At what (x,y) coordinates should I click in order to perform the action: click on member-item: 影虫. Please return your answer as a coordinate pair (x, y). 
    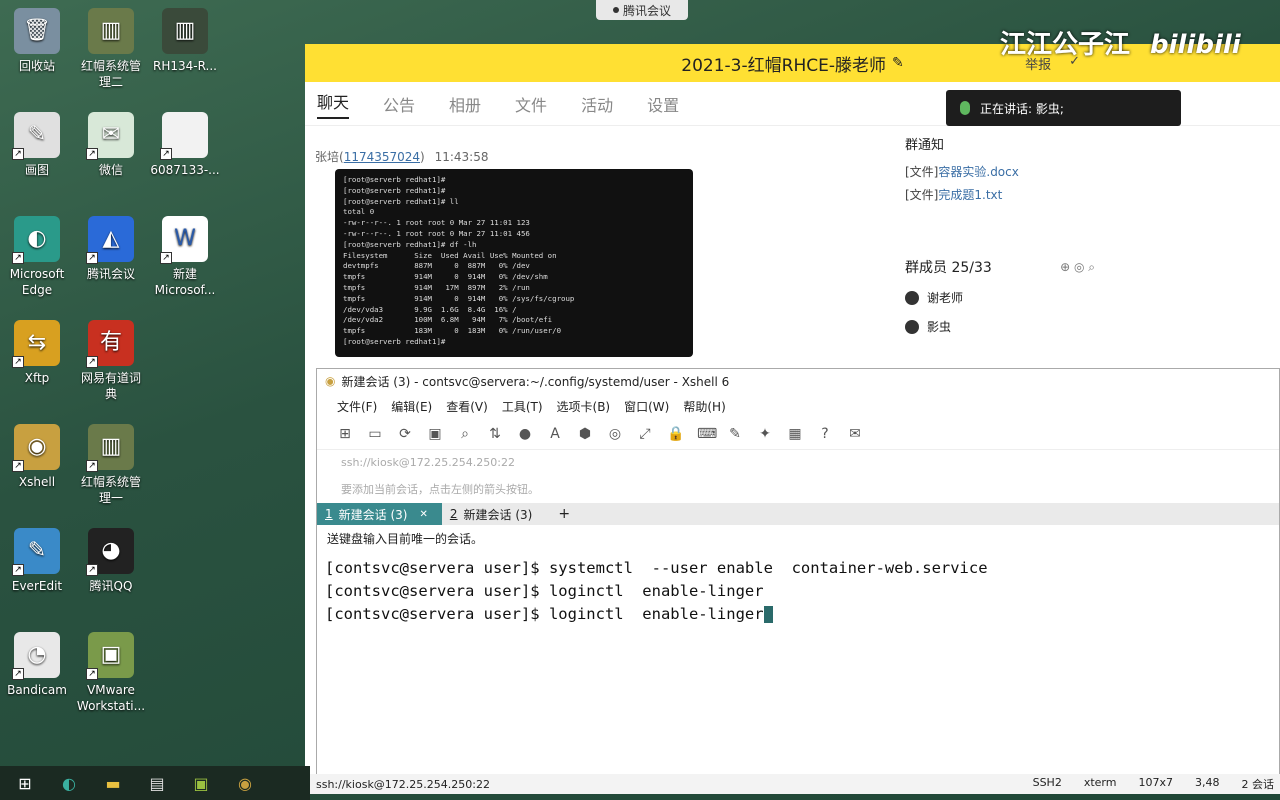
    Looking at the image, I should click on (1000, 326).